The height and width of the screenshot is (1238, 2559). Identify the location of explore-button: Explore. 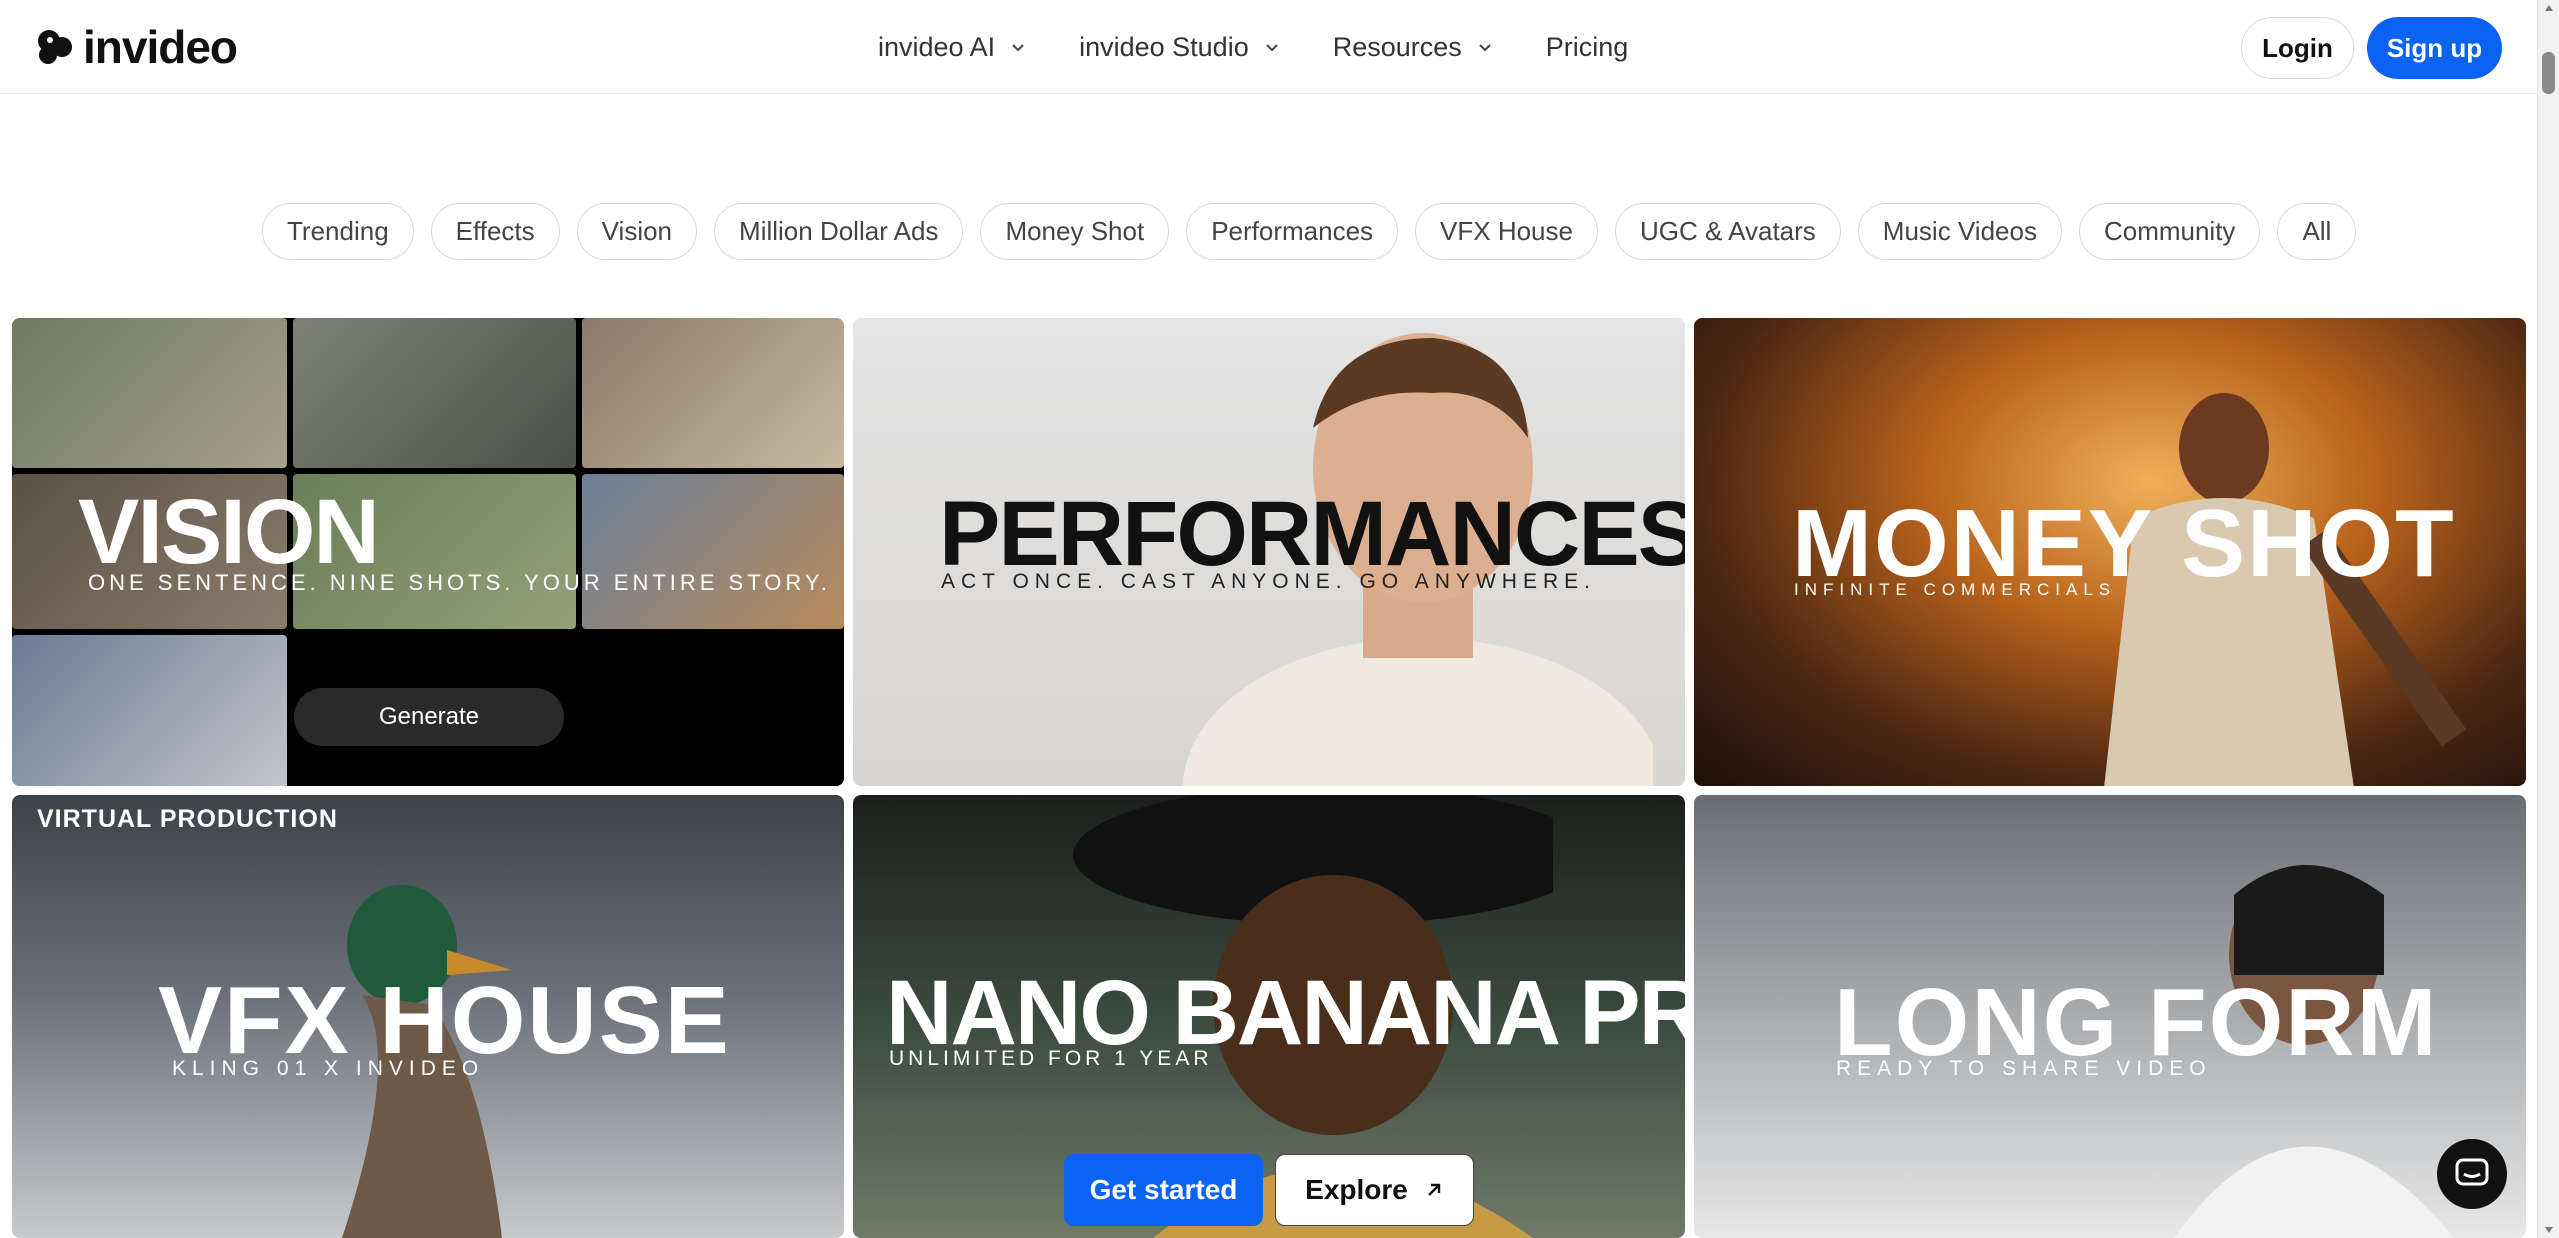
(1374, 1190).